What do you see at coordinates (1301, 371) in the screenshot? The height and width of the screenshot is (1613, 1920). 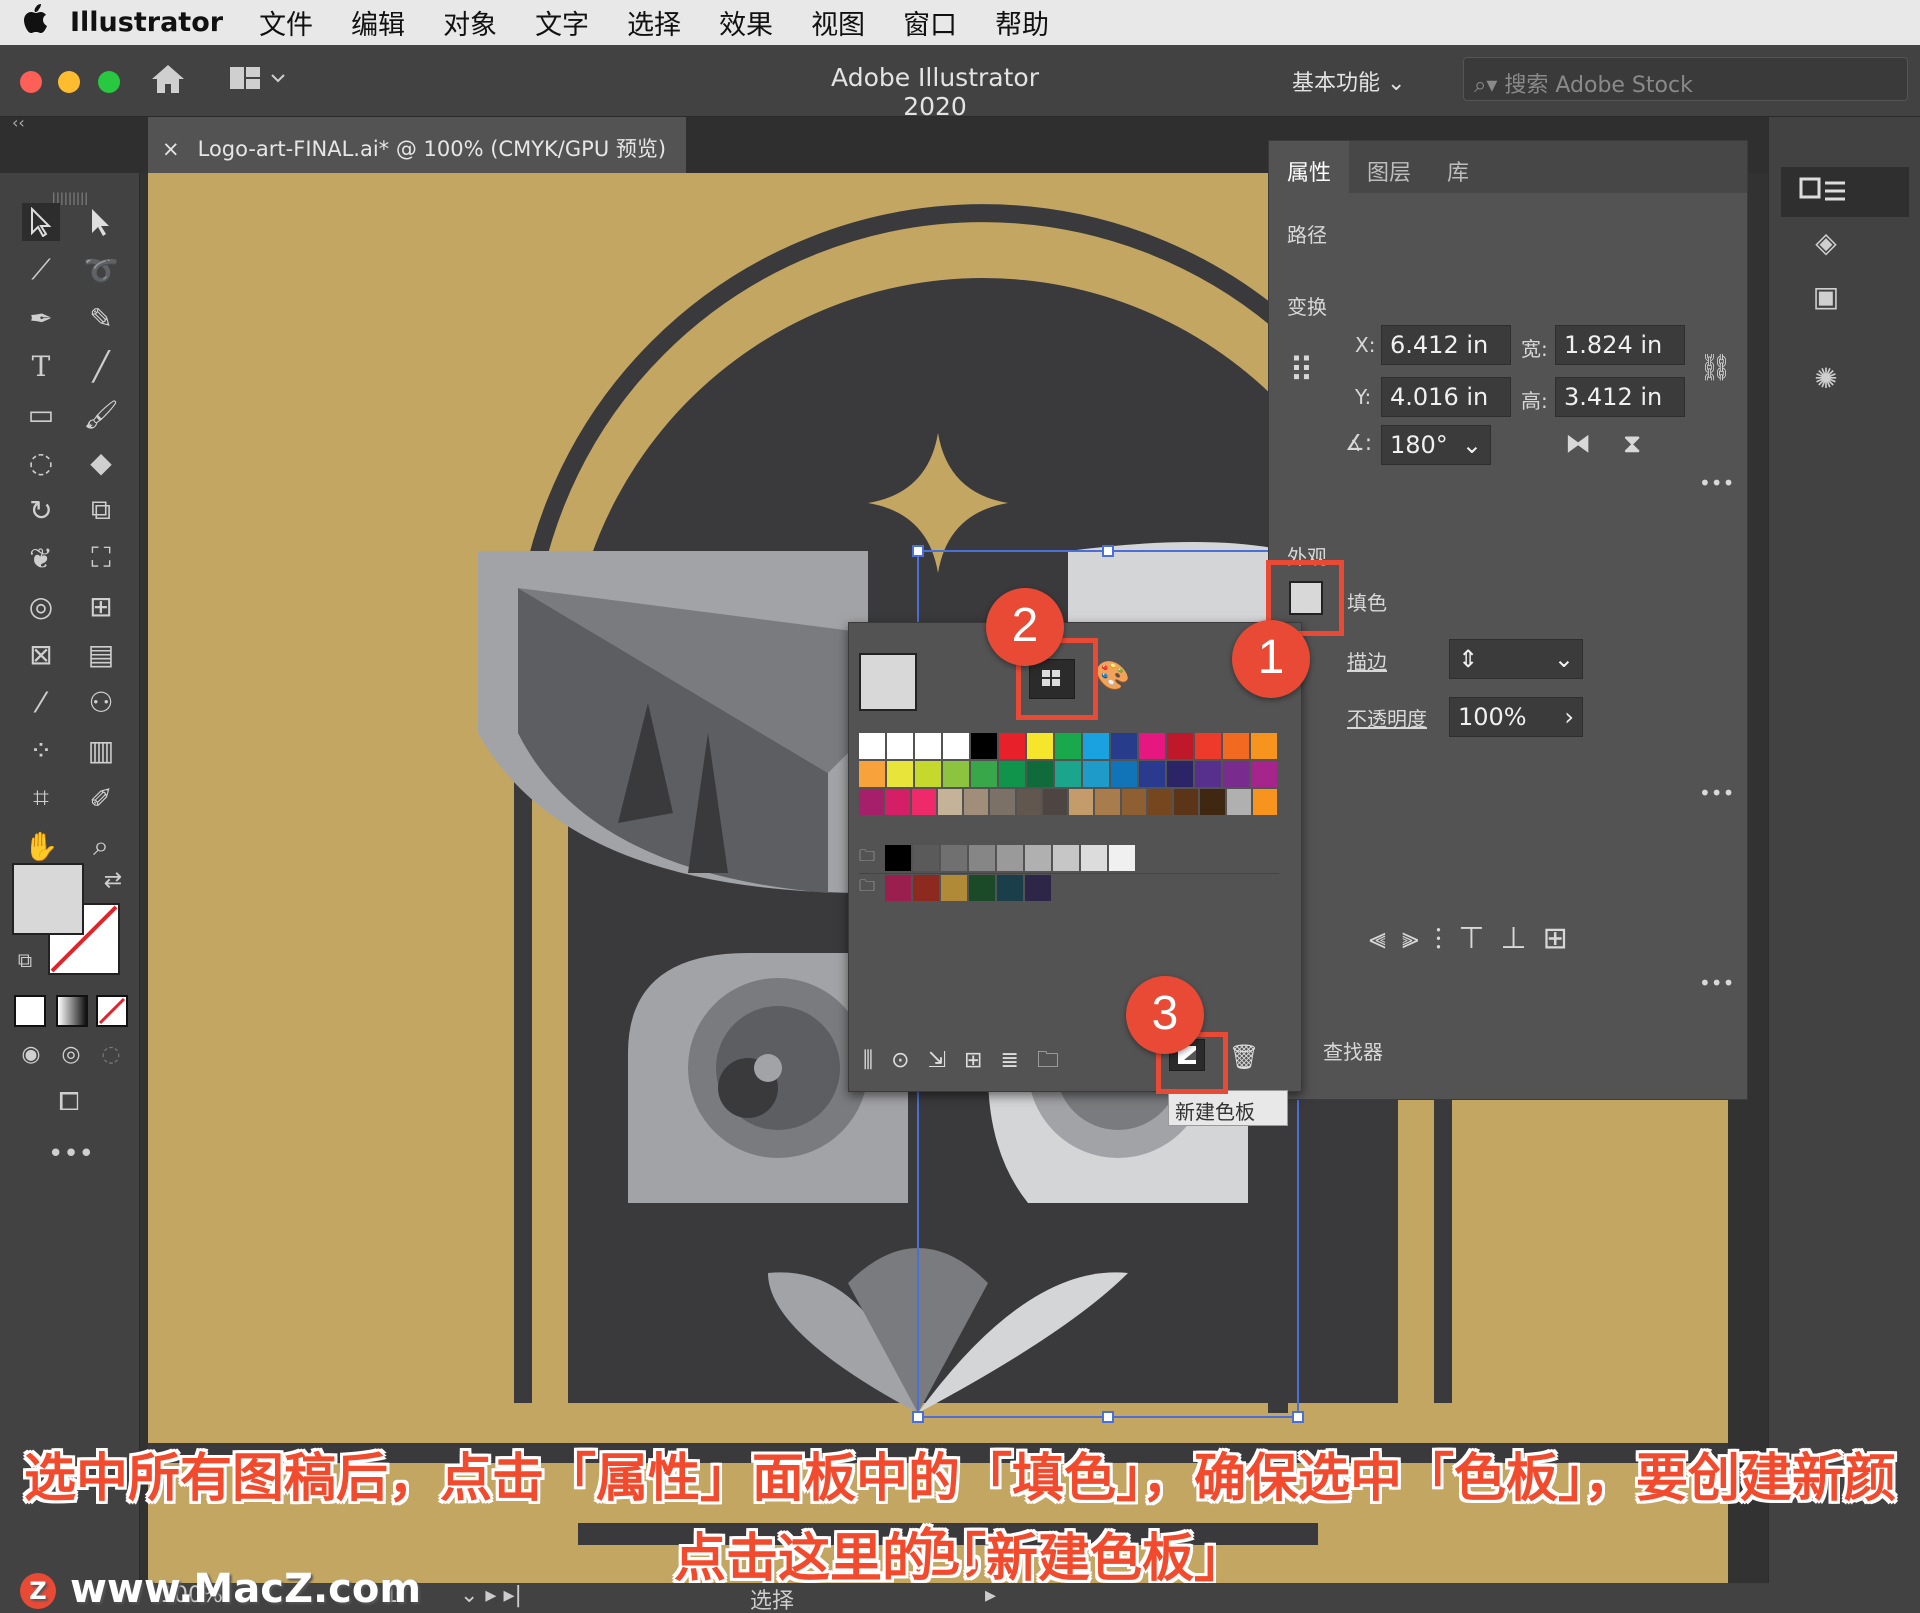 I see `reference-point-icon: ⠿` at bounding box center [1301, 371].